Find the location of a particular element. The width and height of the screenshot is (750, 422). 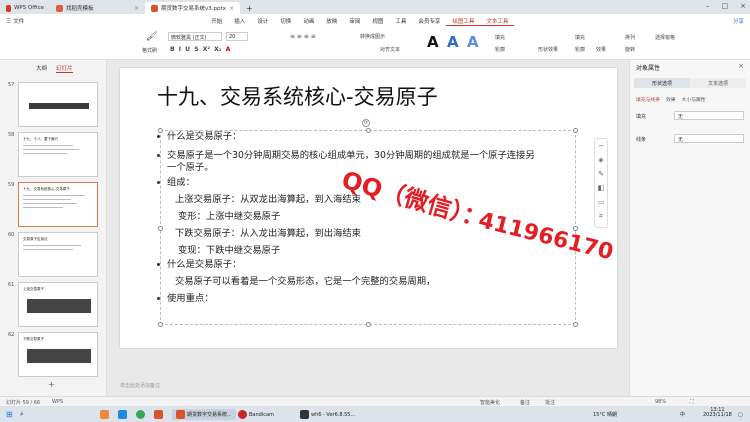

slide-thumbnail: 下跌交易原子 is located at coordinates (58, 354).